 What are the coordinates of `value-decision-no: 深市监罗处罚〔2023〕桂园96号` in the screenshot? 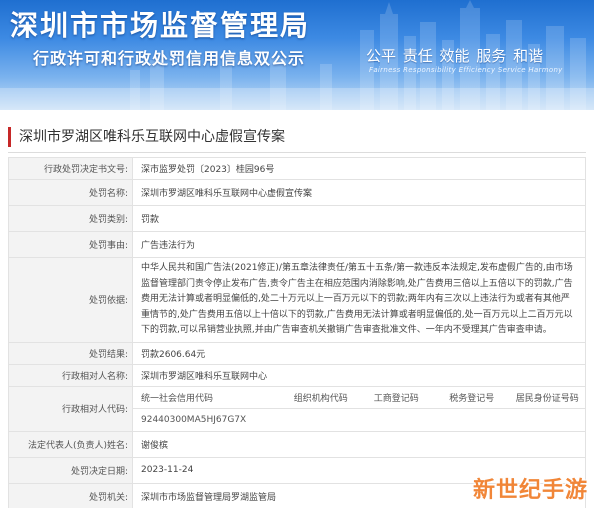 It's located at (359, 168).